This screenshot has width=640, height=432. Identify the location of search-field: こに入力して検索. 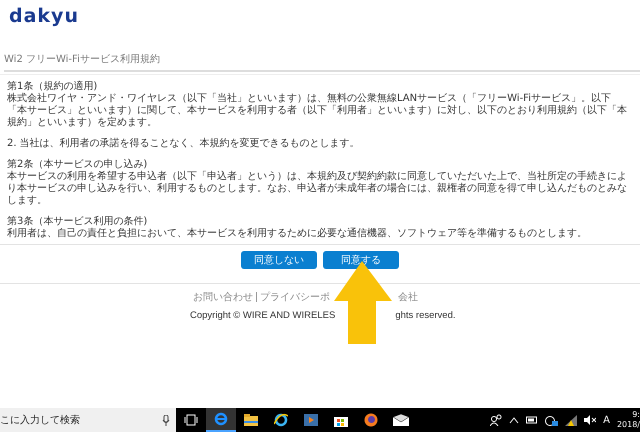
(88, 420).